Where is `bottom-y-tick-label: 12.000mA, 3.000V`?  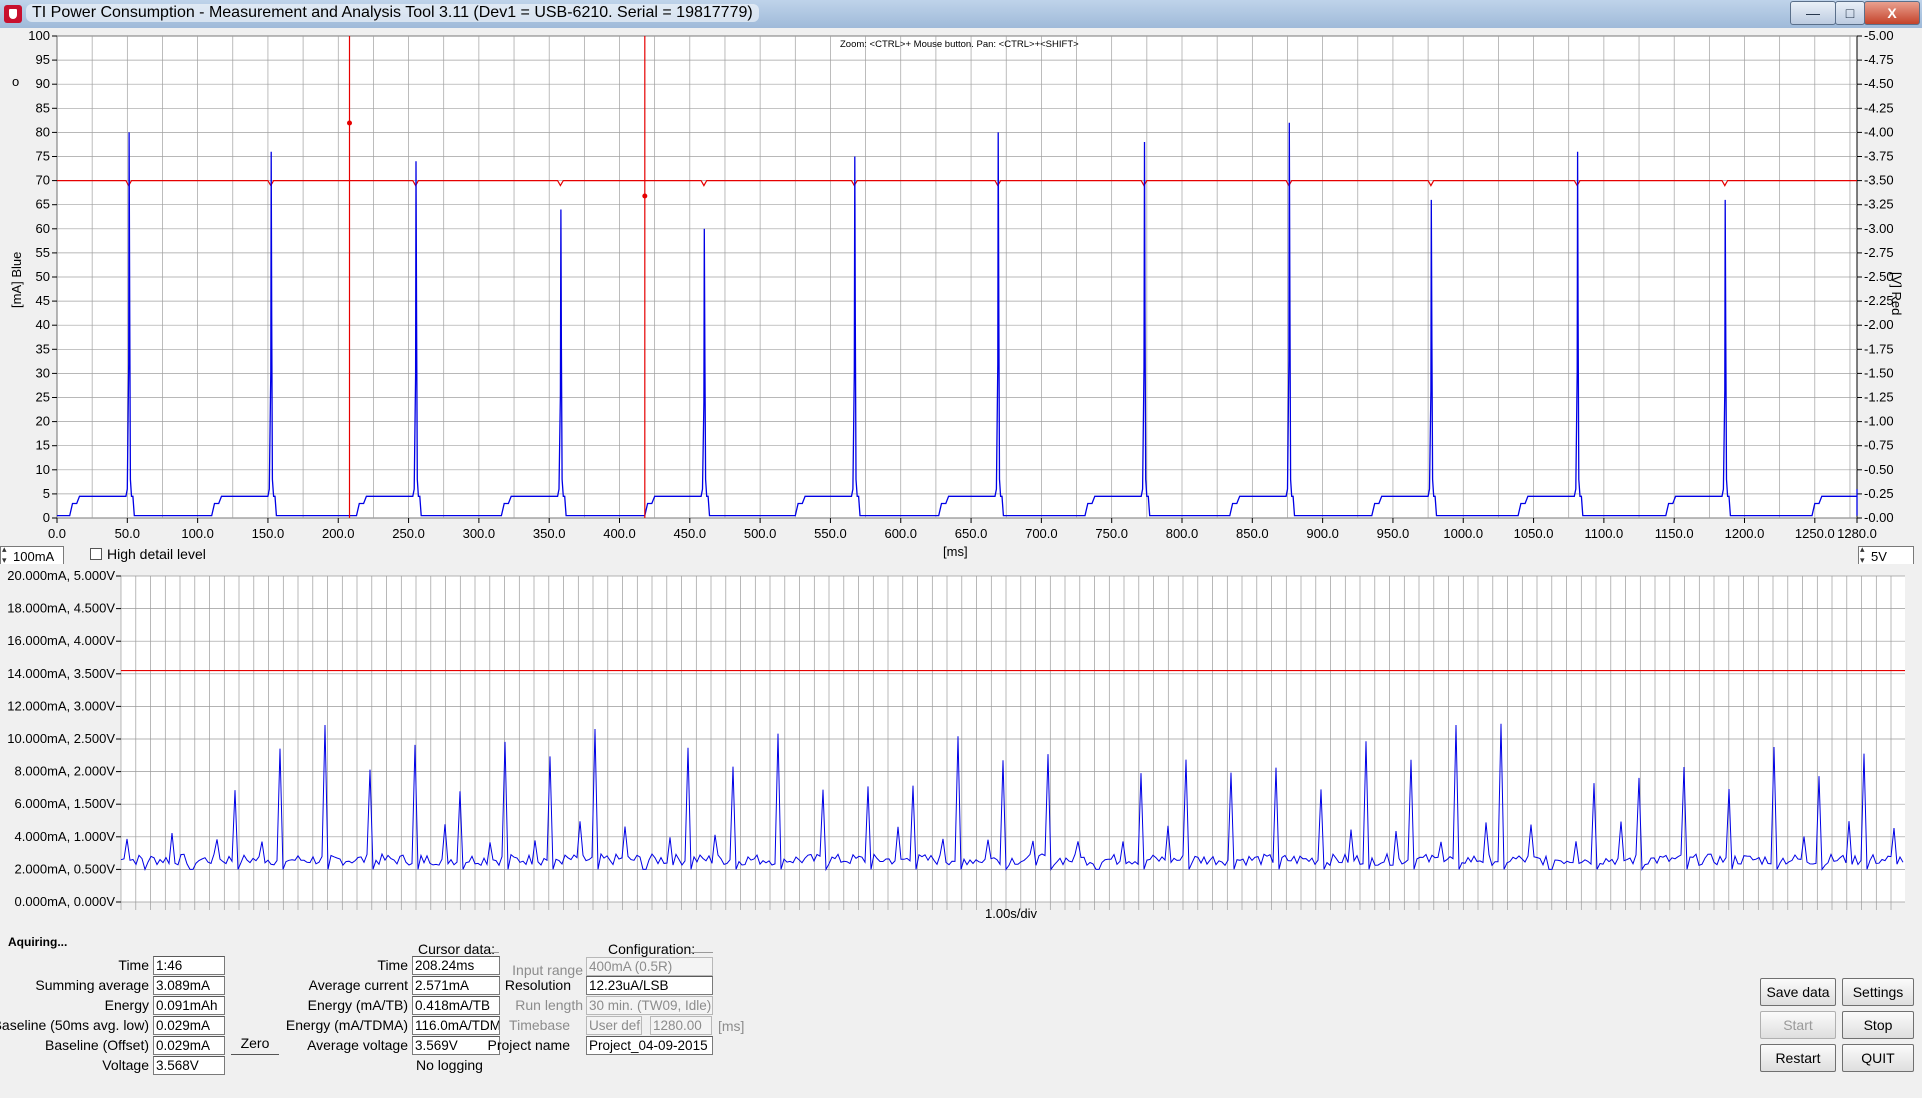 bottom-y-tick-label: 12.000mA, 3.000V is located at coordinates (61, 705).